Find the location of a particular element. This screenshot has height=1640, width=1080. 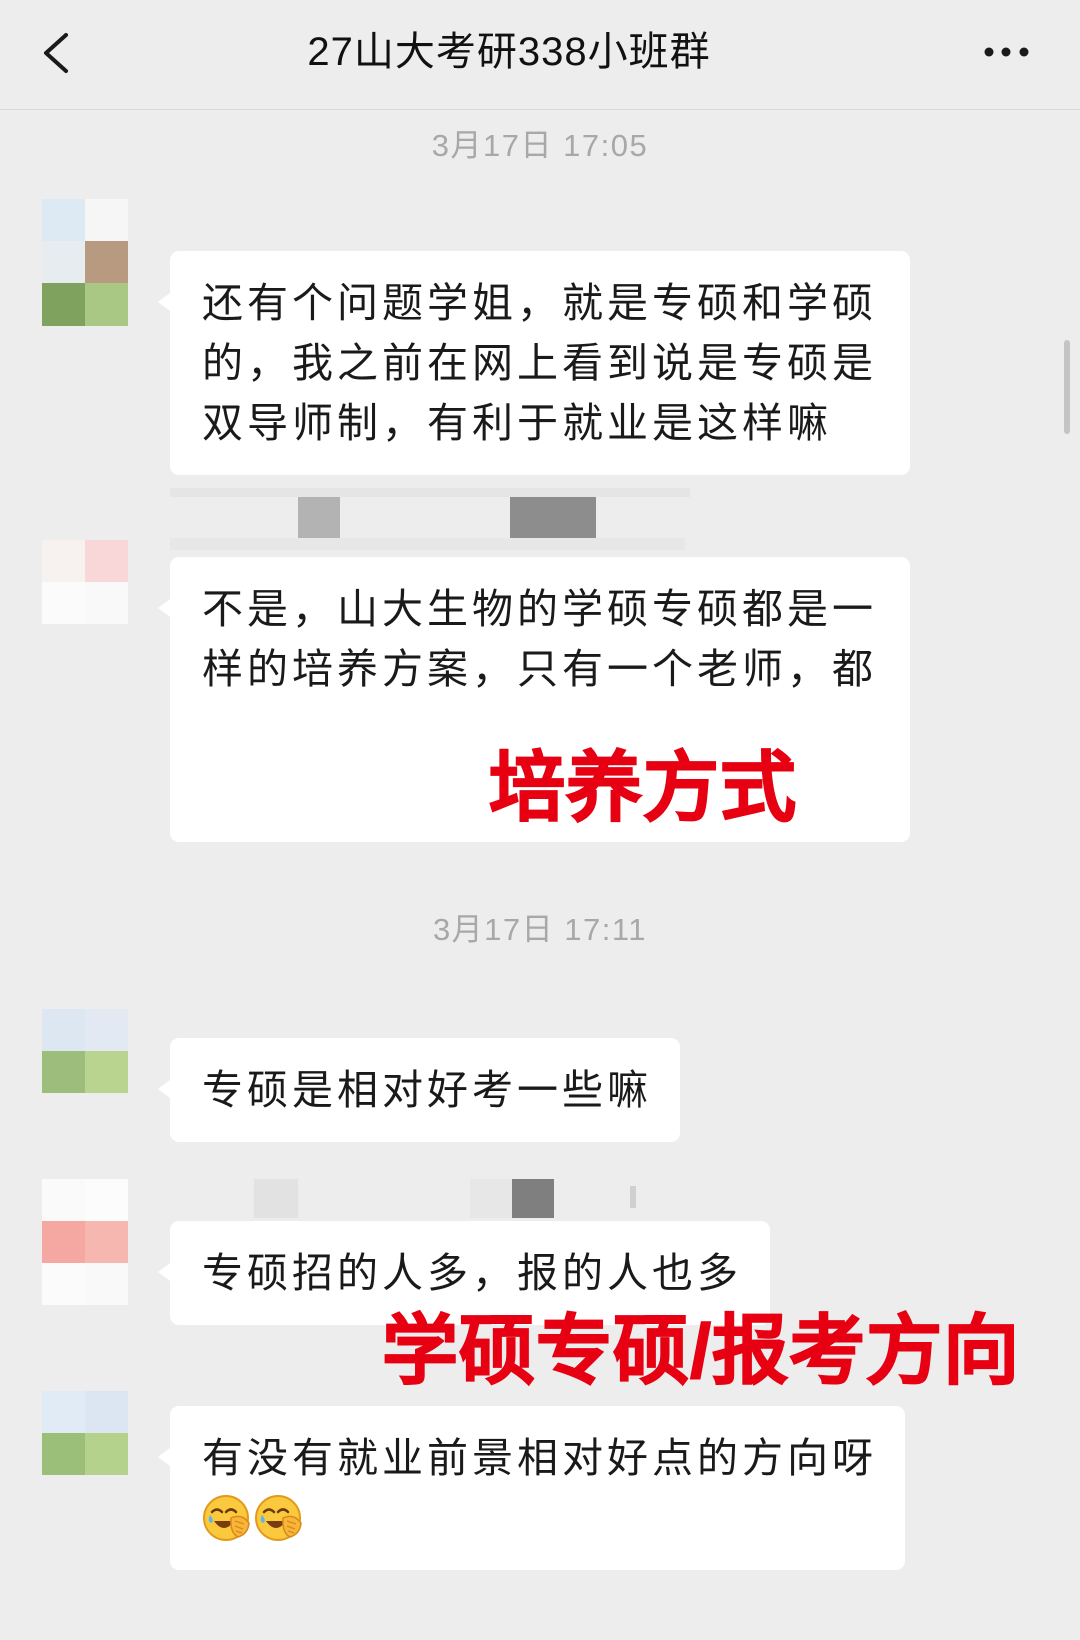

message-bubble: 专硕是相对好考一些嘛 is located at coordinates (419, 1090).